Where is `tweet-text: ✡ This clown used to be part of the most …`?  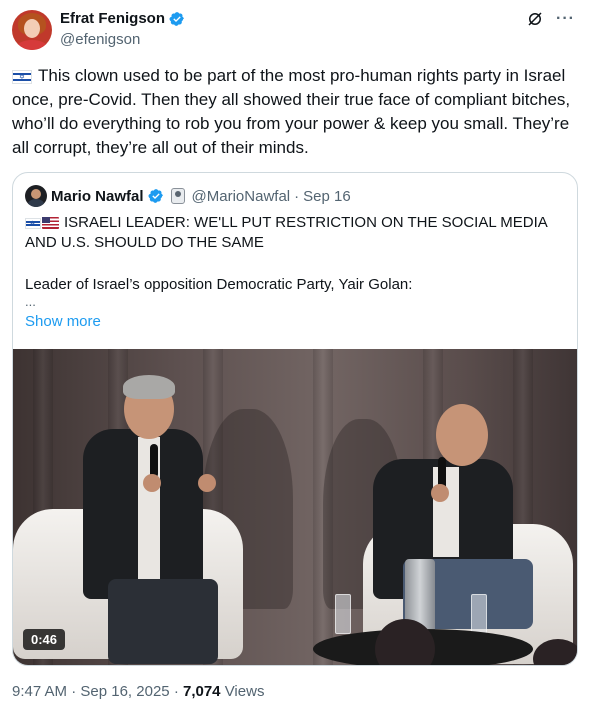 tweet-text: ✡ This clown used to be part of the most … is located at coordinates (294, 112).